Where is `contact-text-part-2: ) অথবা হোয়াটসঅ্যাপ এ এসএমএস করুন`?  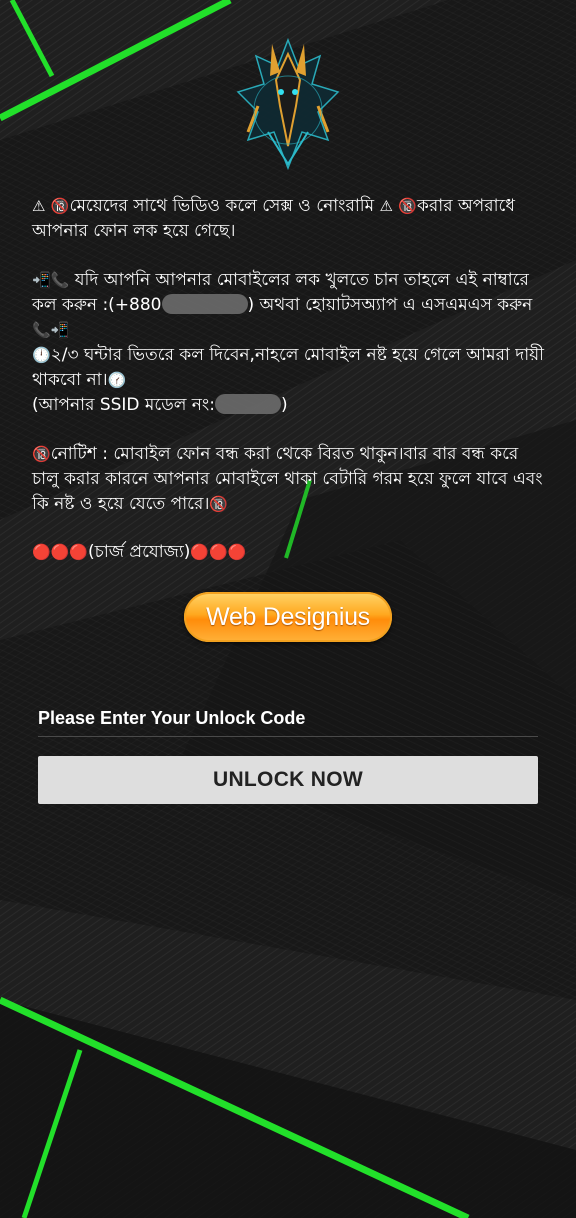
contact-text-part-2: ) অথবা হোয়াটসঅ্যাপ এ এসএমএস করুন is located at coordinates (390, 305).